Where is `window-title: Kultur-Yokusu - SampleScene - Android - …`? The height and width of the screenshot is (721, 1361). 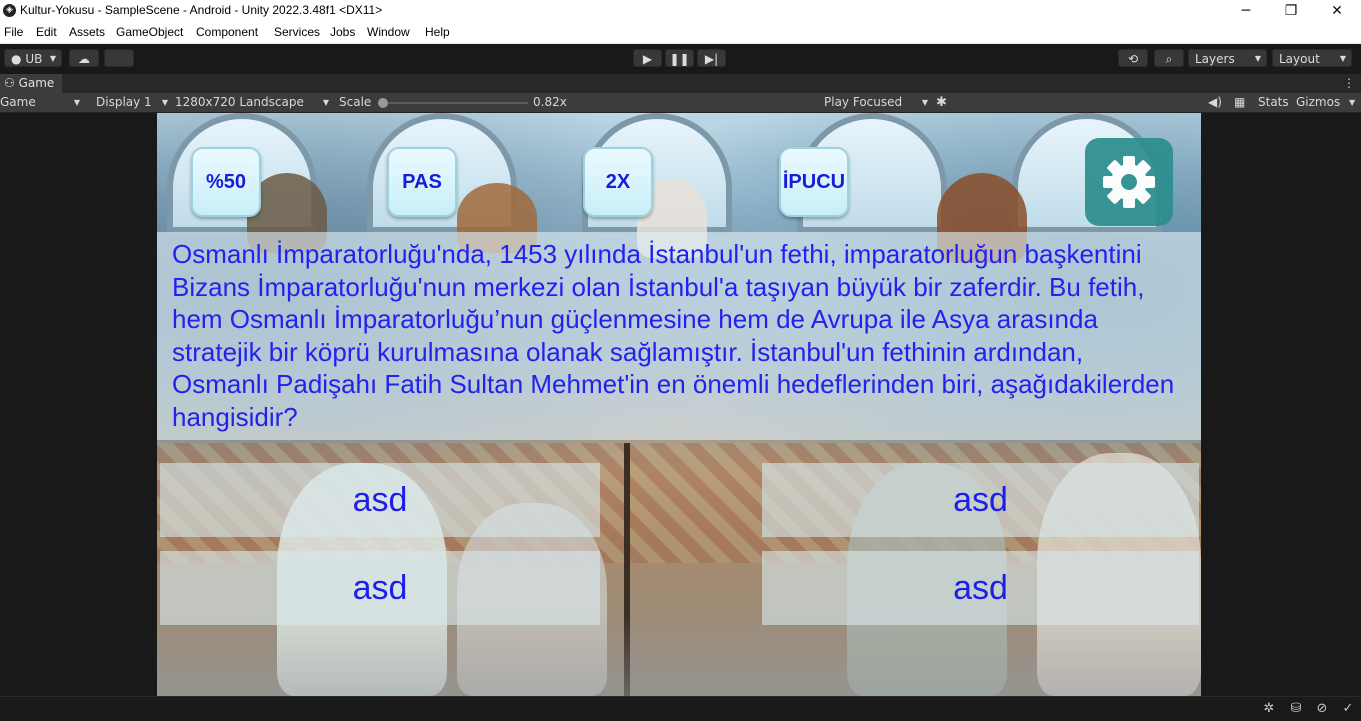 window-title: Kultur-Yokusu - SampleScene - Android - … is located at coordinates (201, 10).